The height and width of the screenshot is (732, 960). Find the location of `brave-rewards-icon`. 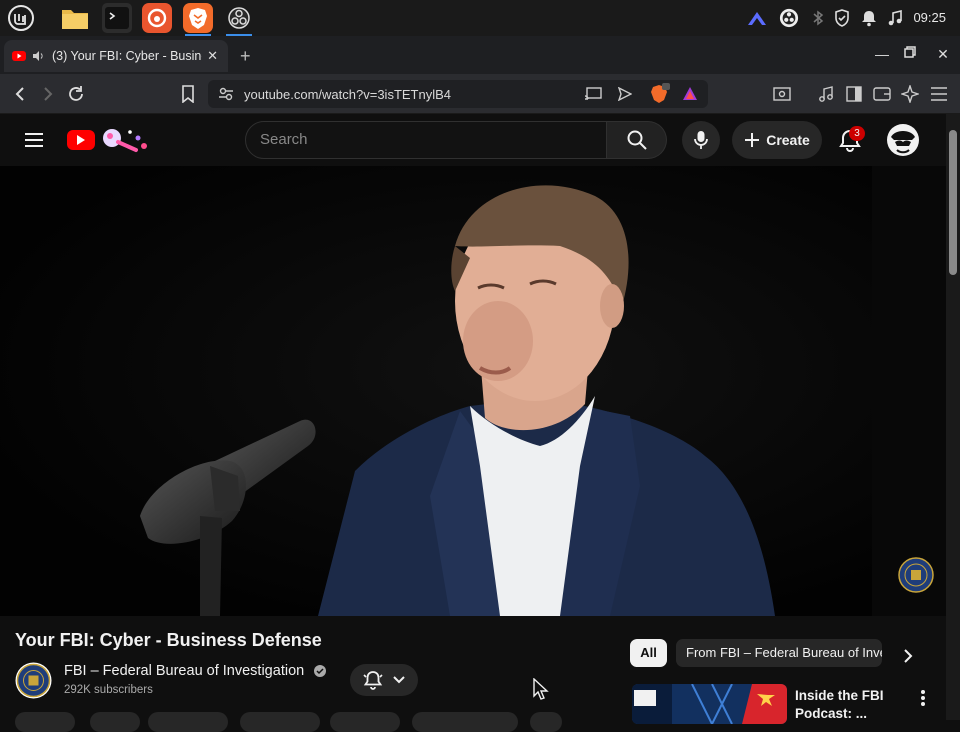

brave-rewards-icon is located at coordinates (690, 94).